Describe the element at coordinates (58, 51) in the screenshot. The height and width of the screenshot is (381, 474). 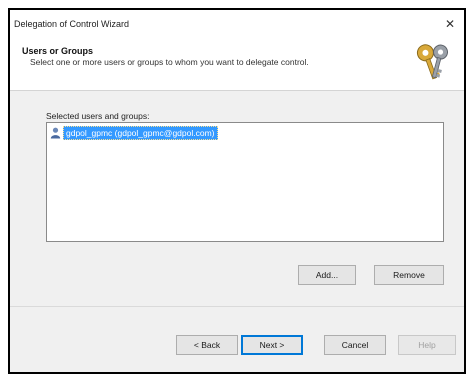
I see `page-title: Users or Groups` at that location.